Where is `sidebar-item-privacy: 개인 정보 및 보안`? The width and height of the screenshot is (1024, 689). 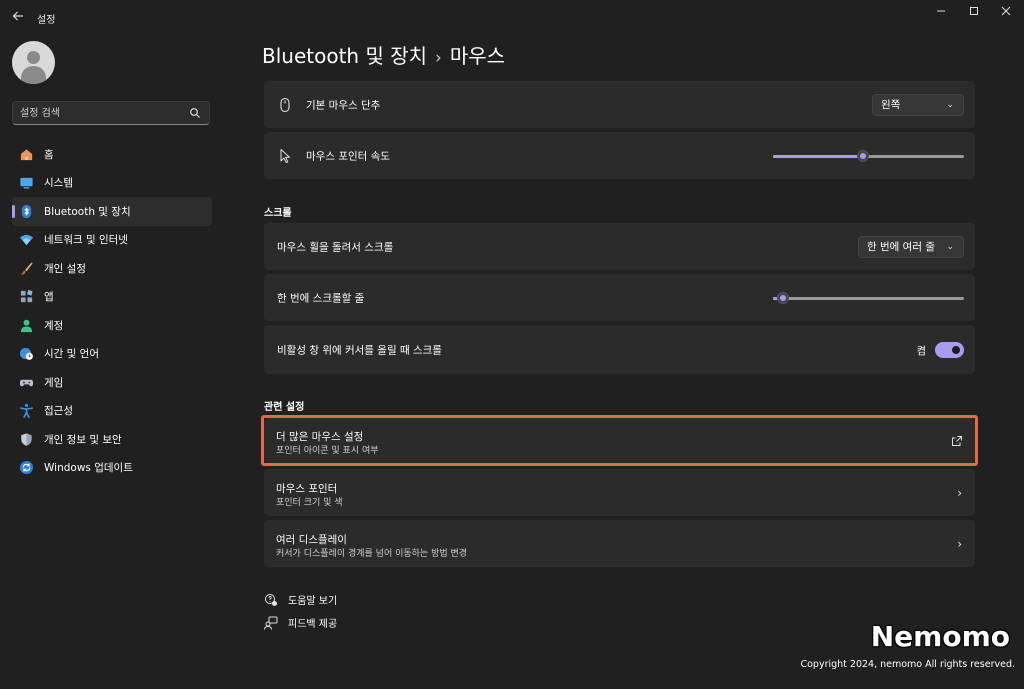 sidebar-item-privacy: 개인 정보 및 보안 is located at coordinates (112, 439).